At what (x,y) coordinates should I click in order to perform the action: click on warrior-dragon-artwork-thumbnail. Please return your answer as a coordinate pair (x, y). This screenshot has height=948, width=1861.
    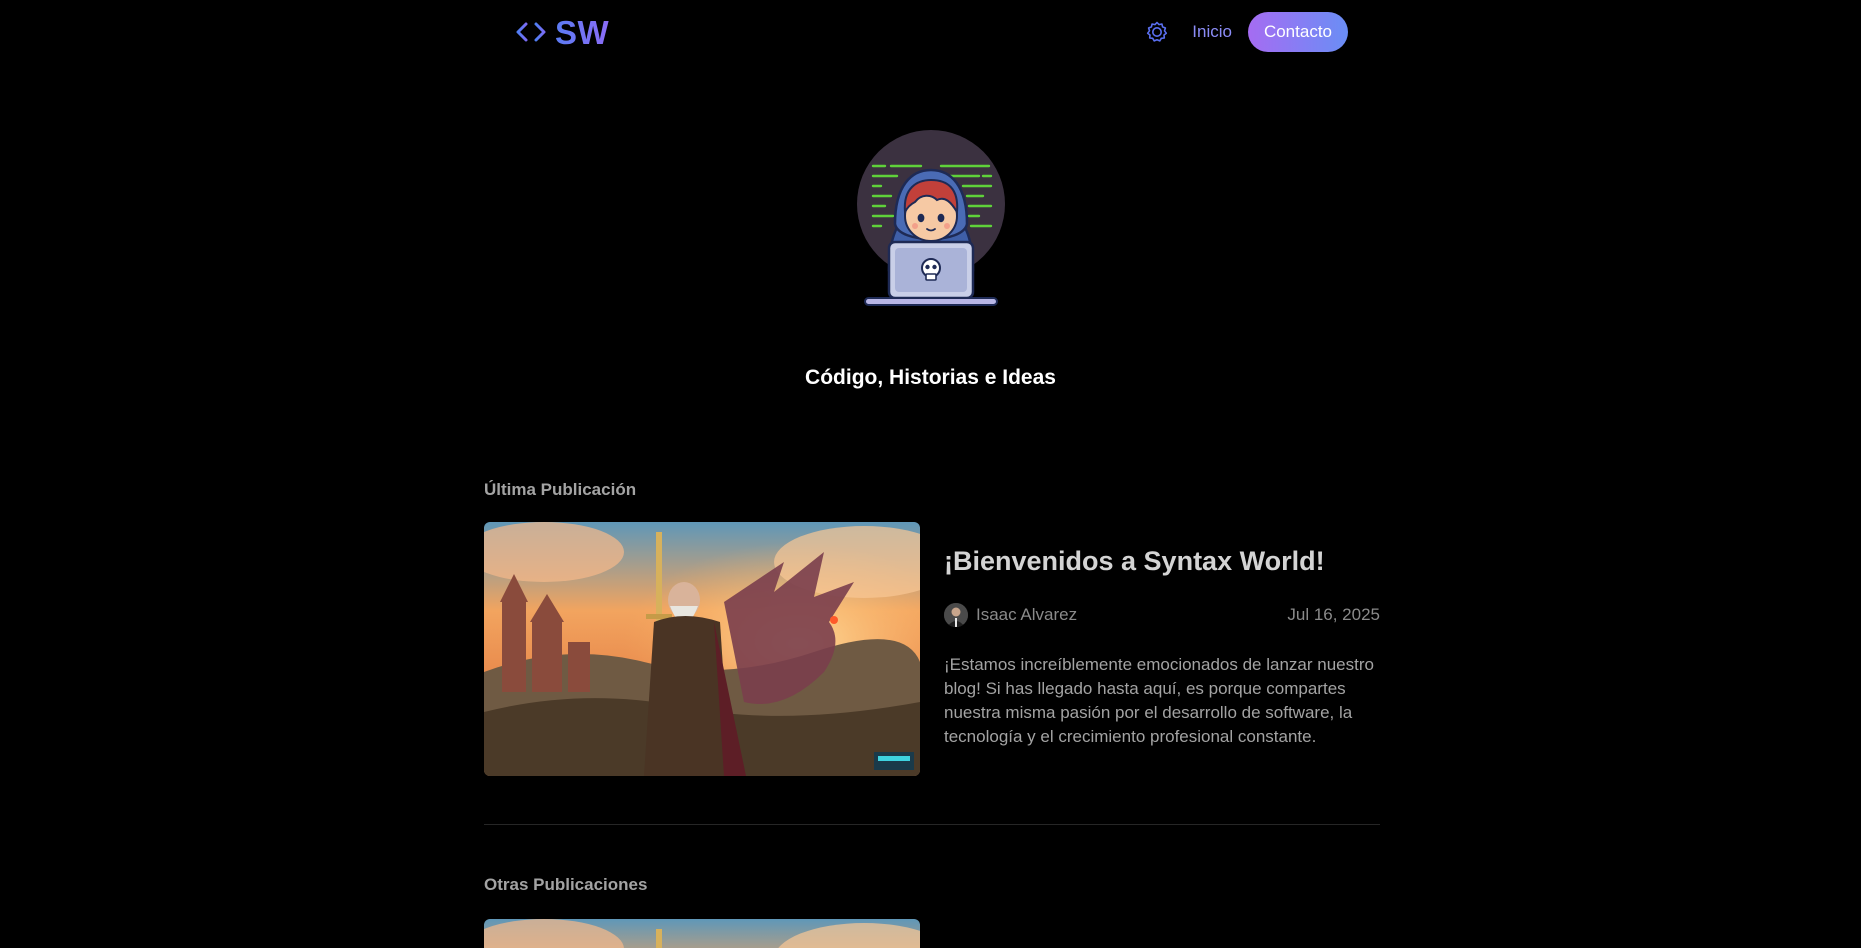
    Looking at the image, I should click on (702, 933).